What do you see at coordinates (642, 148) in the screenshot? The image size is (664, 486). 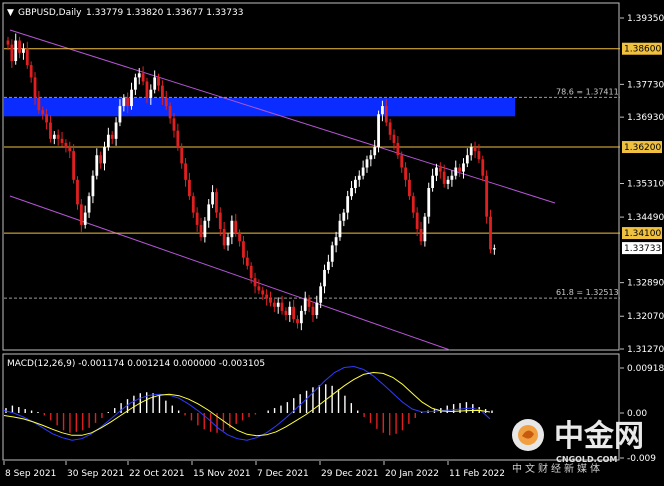 I see `level-label: 1.36200` at bounding box center [642, 148].